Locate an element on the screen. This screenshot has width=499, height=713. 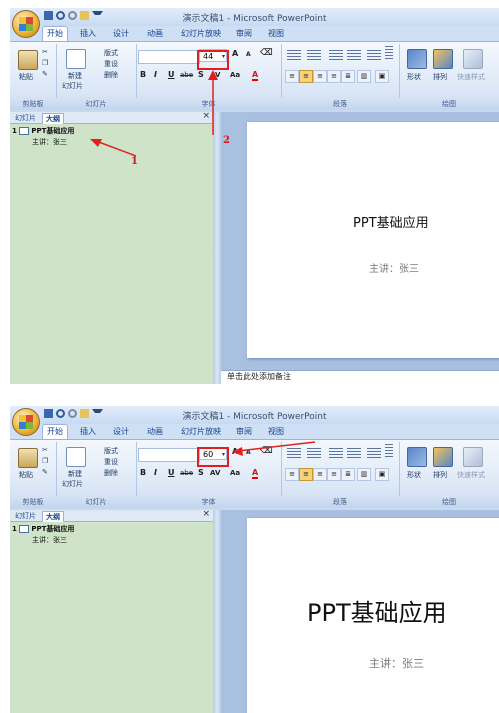
new-slide-icon is located at coordinates (76, 457).